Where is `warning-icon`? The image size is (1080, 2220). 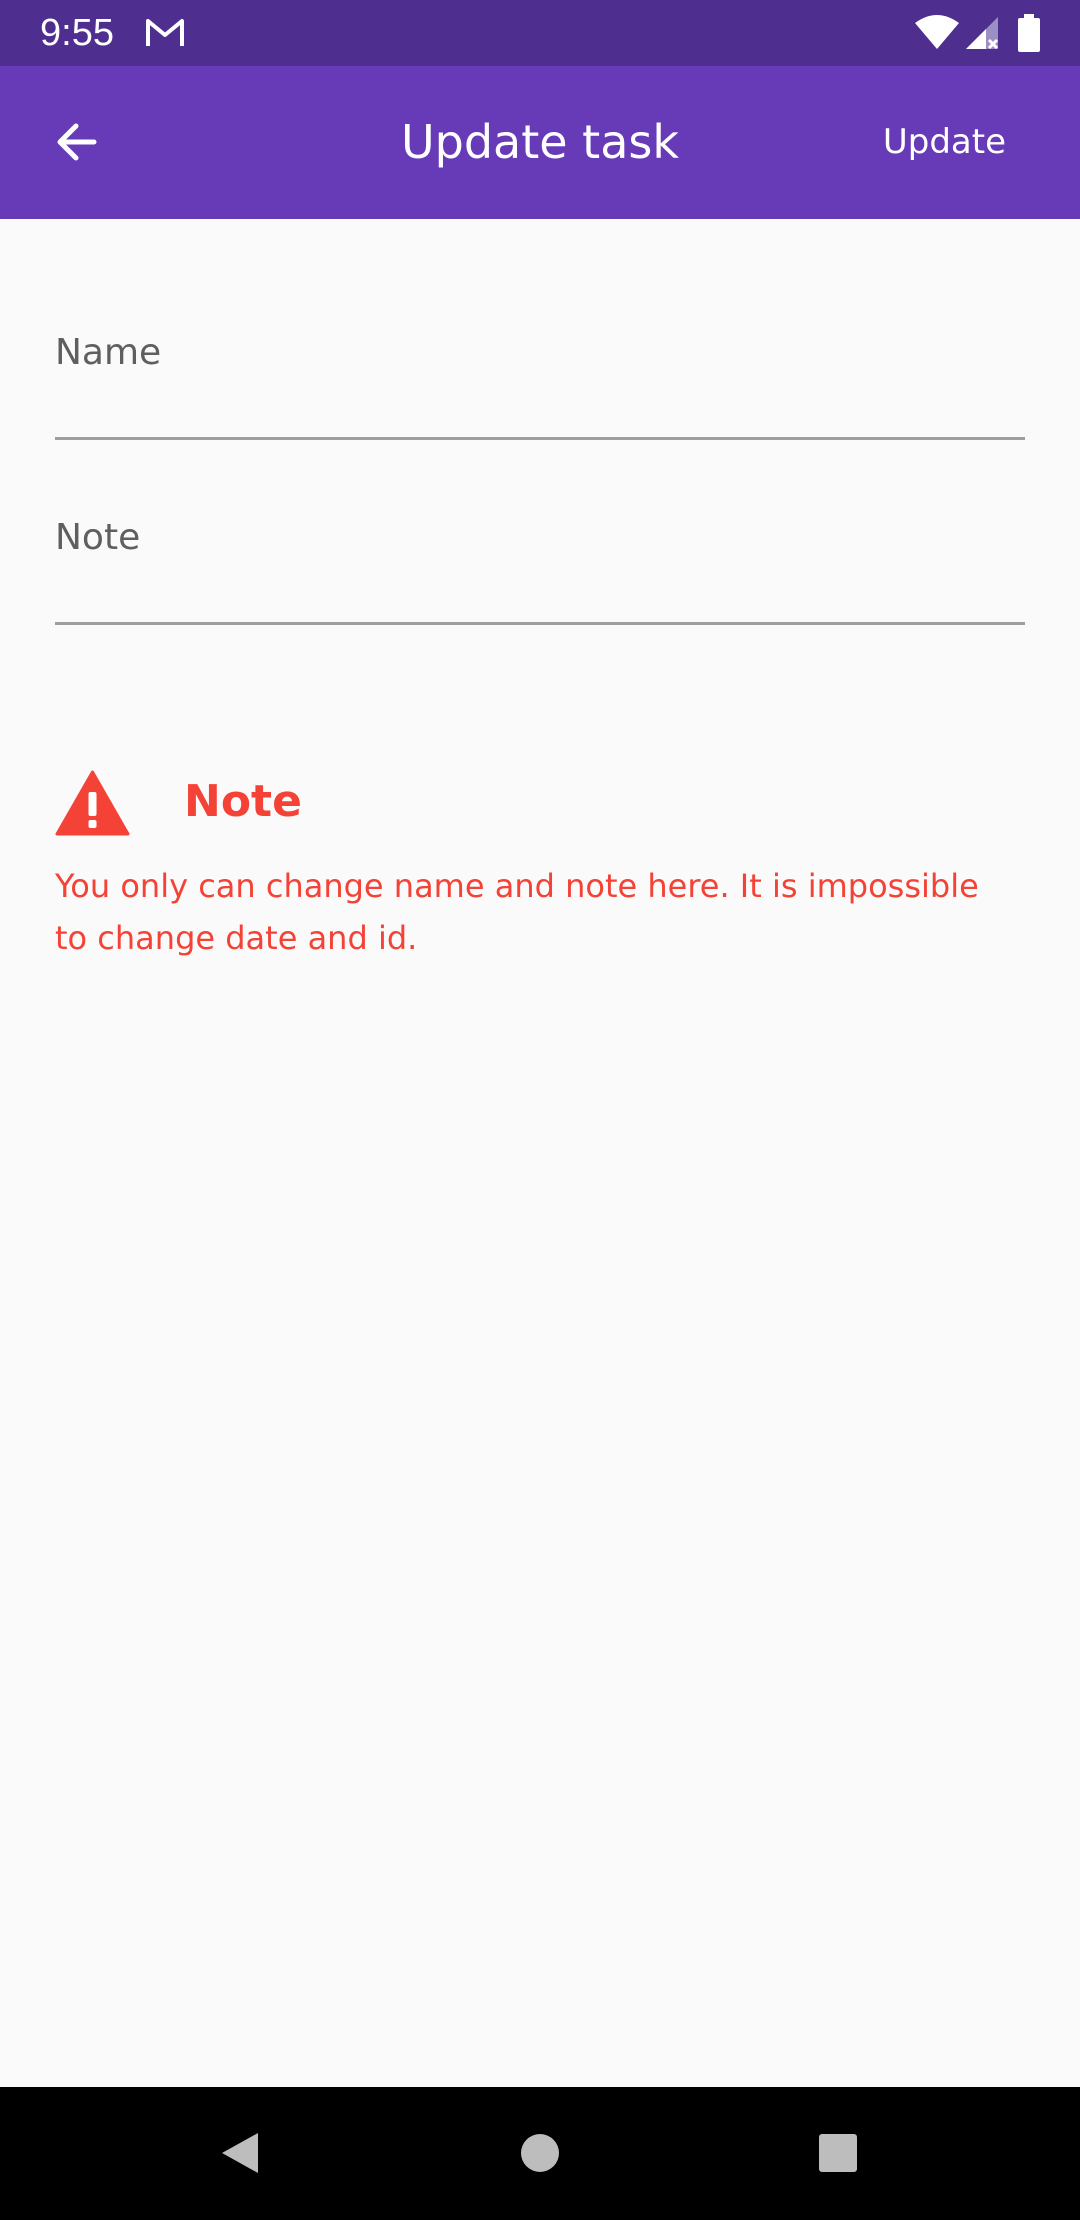
warning-icon is located at coordinates (92, 803).